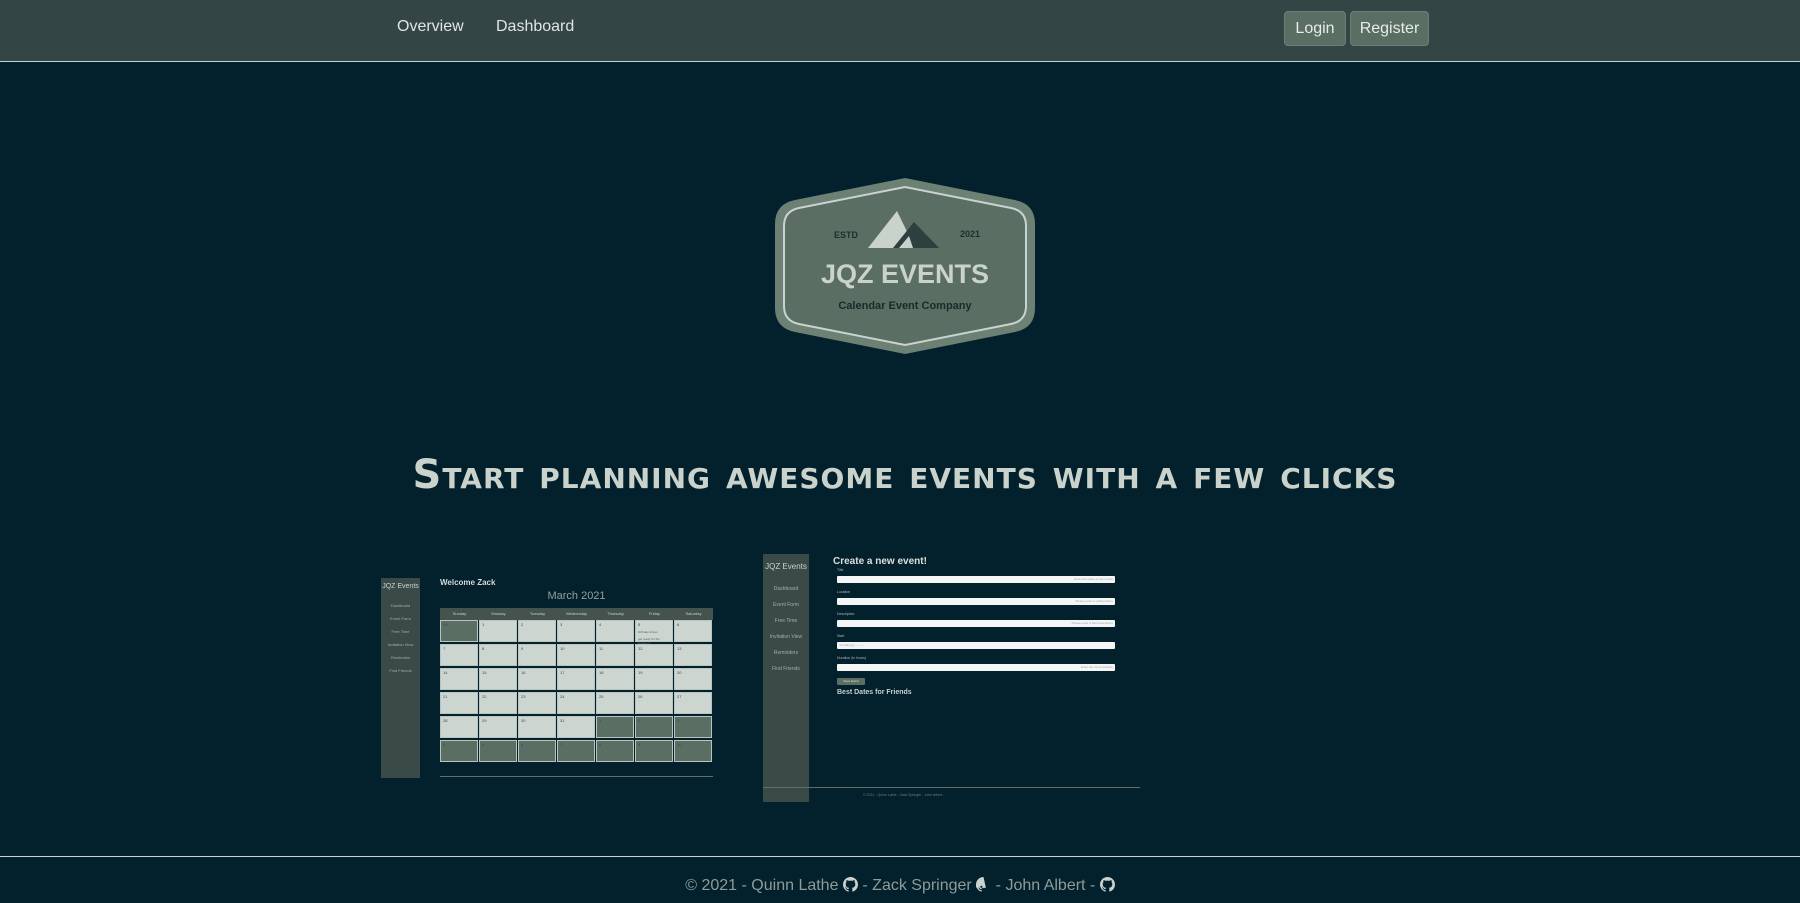 Image resolution: width=1800 pixels, height=903 pixels. What do you see at coordinates (851, 645) in the screenshot?
I see `preview-field-placeholder: mm/dd/yyyy --:-- --` at bounding box center [851, 645].